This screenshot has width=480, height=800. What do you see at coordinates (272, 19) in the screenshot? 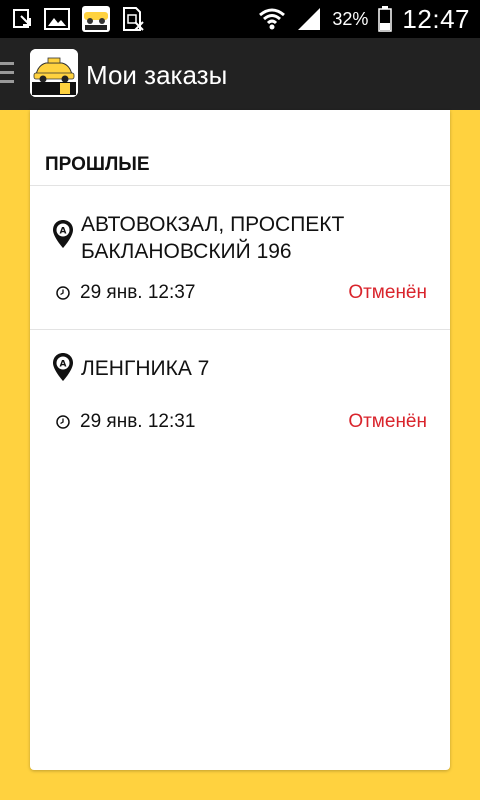
I see `wifi-icon` at bounding box center [272, 19].